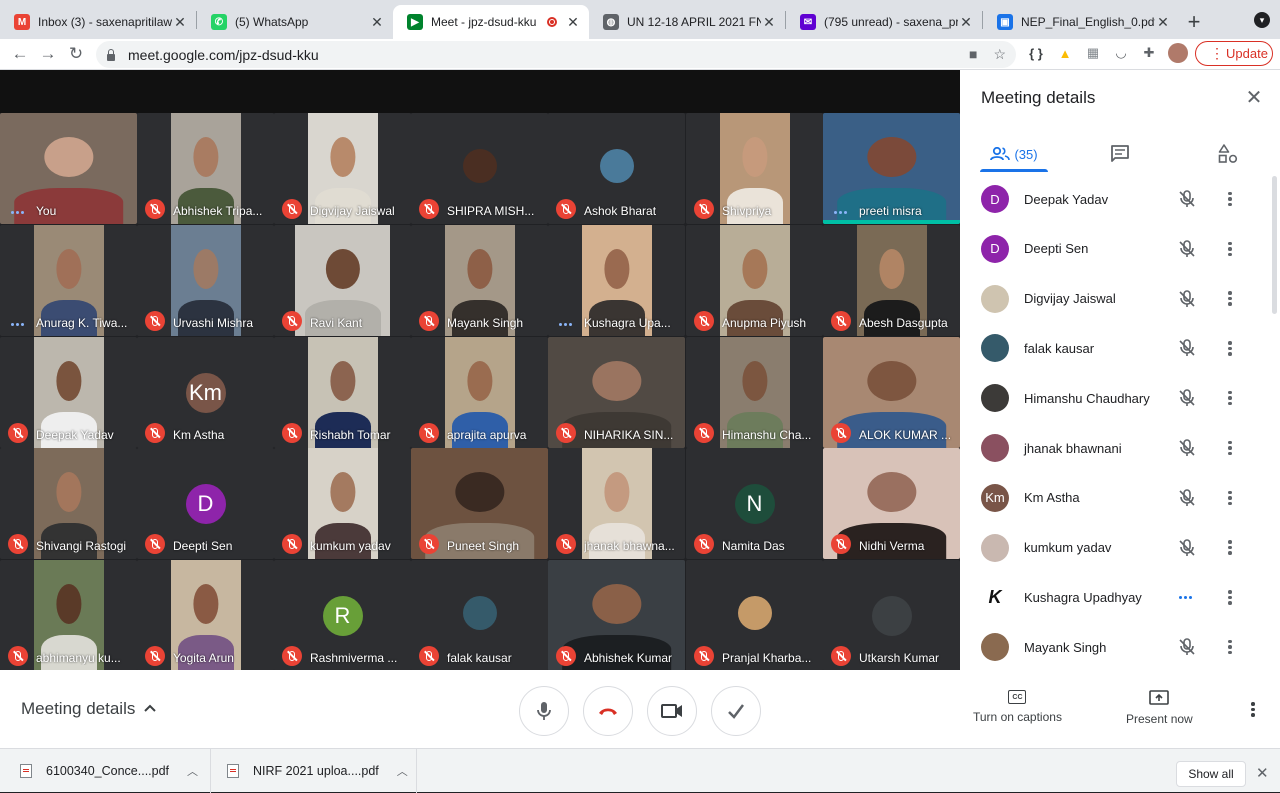 This screenshot has height=793, width=1280. Describe the element at coordinates (115, 771) in the screenshot. I see `download-item: 6100340_Conce....pdf ︿` at that location.